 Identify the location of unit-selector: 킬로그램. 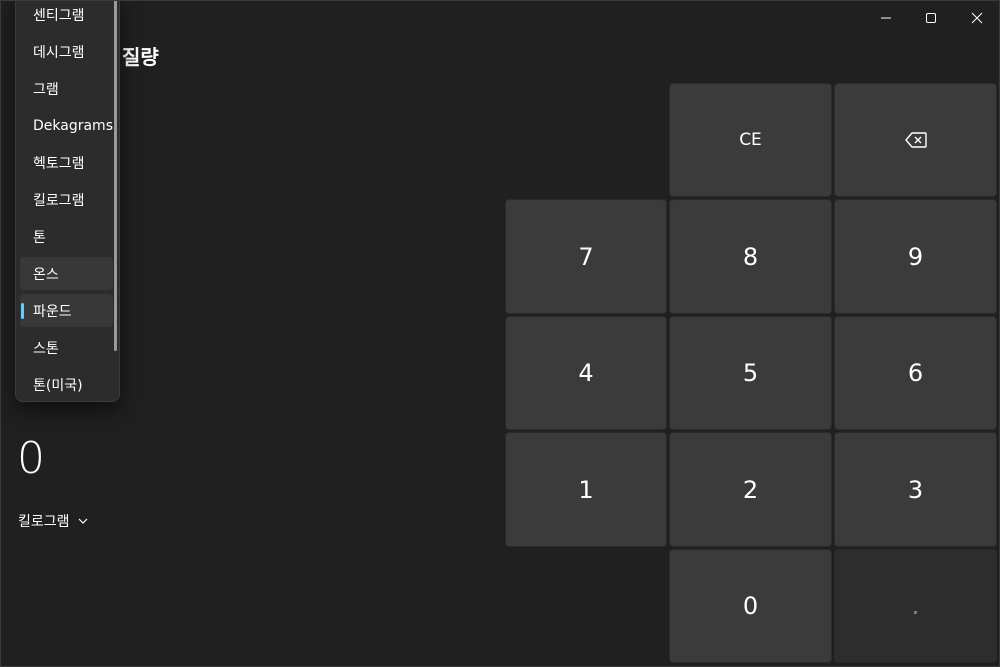
(53, 521).